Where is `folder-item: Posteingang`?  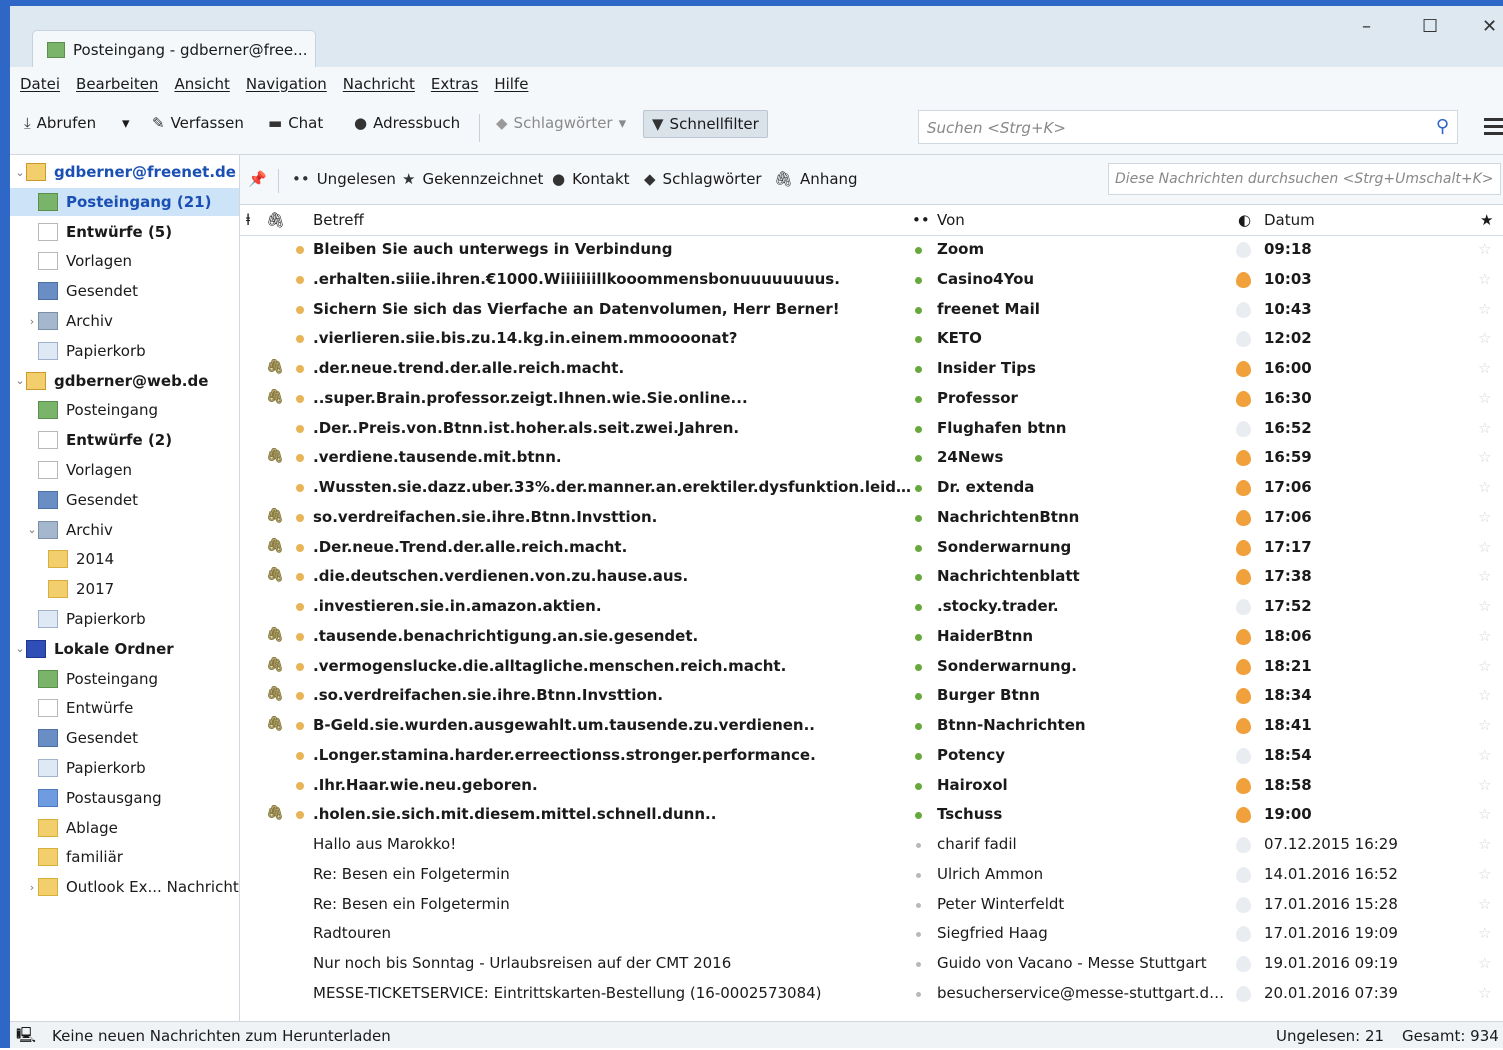
folder-item: Posteingang is located at coordinates (124, 410).